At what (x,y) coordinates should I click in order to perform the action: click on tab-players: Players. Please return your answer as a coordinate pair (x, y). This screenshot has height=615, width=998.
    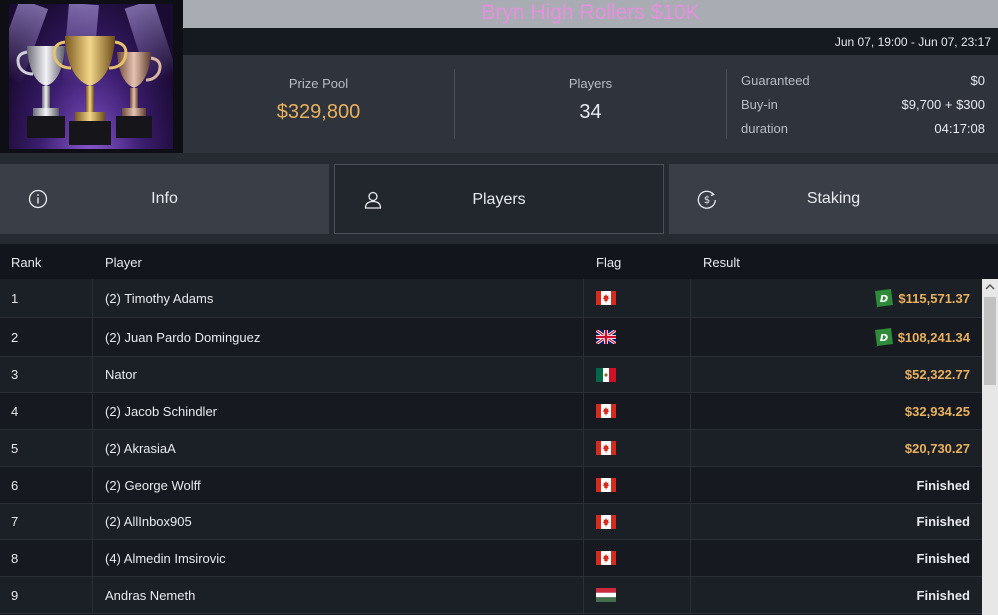
    Looking at the image, I should click on (499, 199).